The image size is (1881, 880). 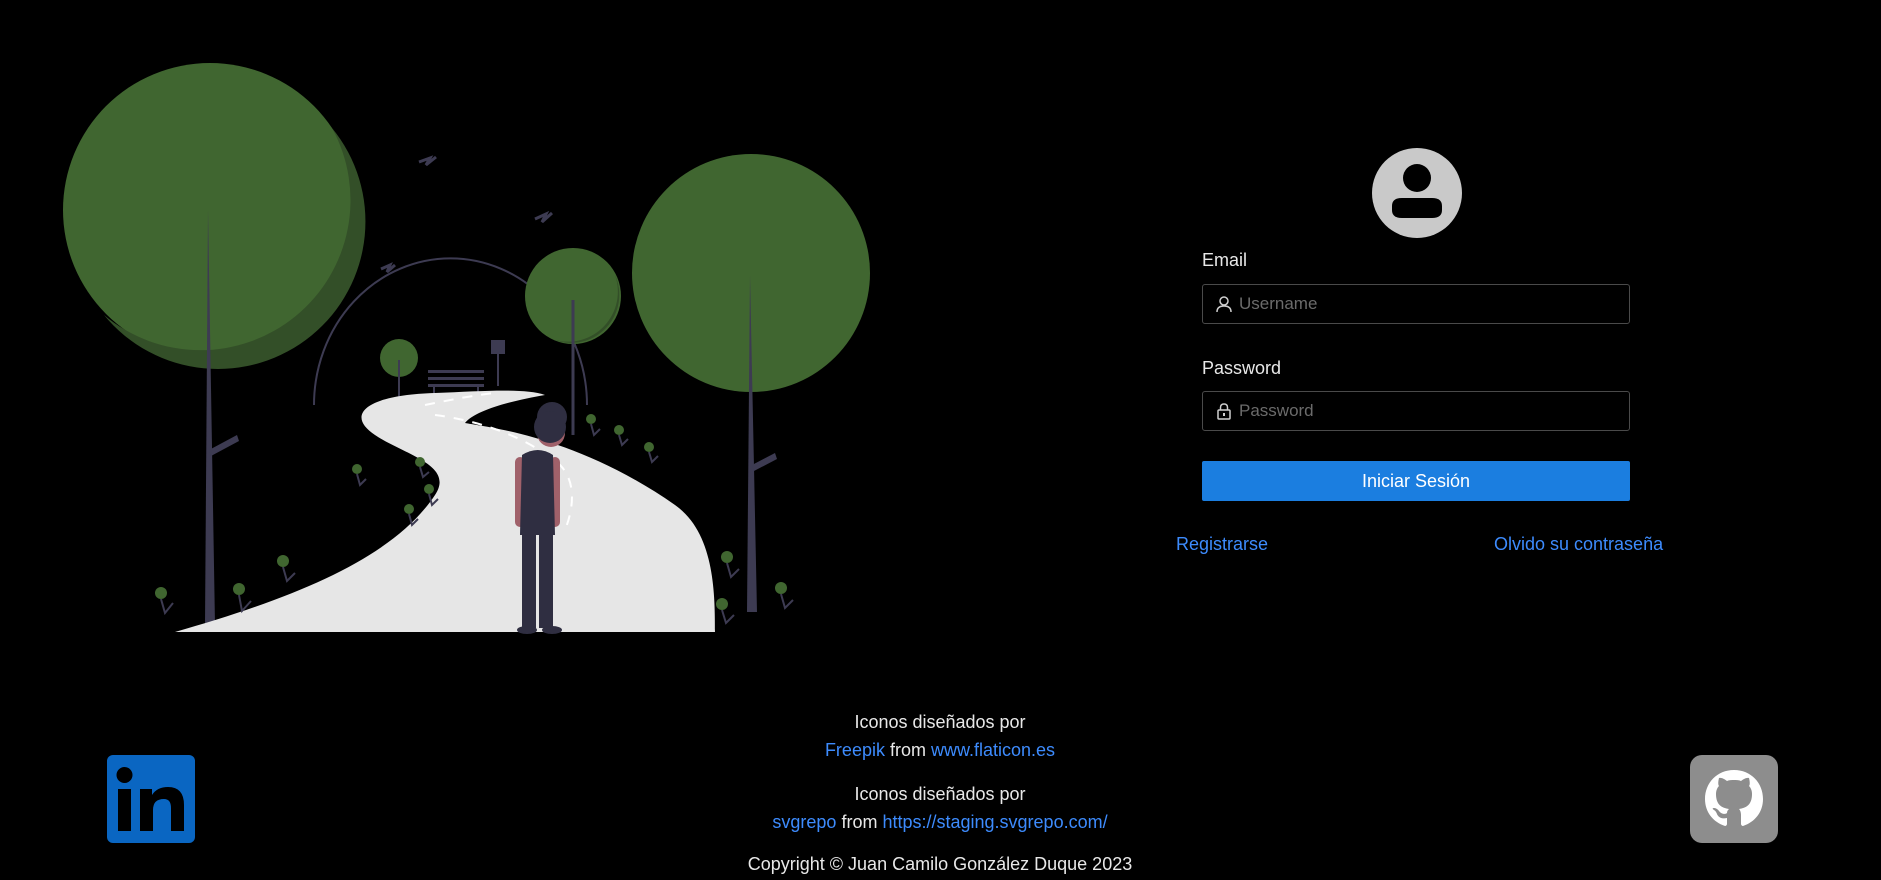 What do you see at coordinates (1429, 411) in the screenshot?
I see `password-input` at bounding box center [1429, 411].